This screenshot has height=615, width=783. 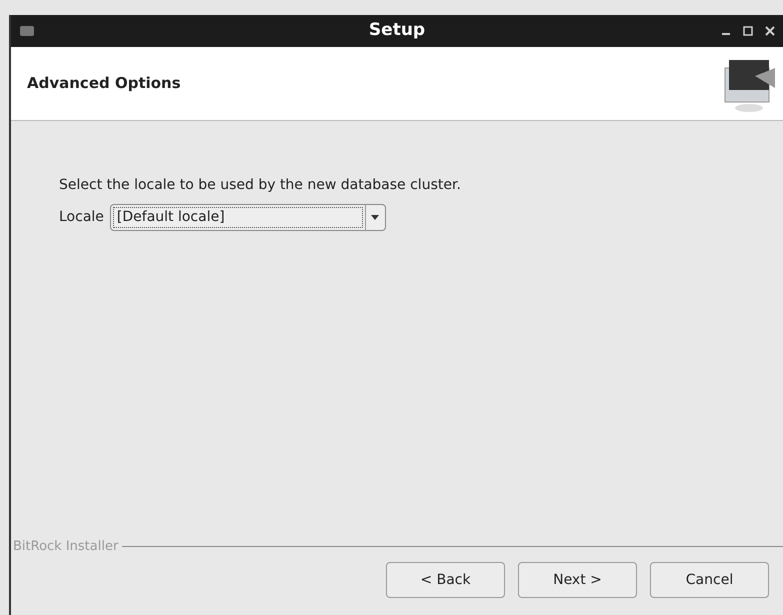 What do you see at coordinates (748, 31) in the screenshot?
I see `maximize-icon` at bounding box center [748, 31].